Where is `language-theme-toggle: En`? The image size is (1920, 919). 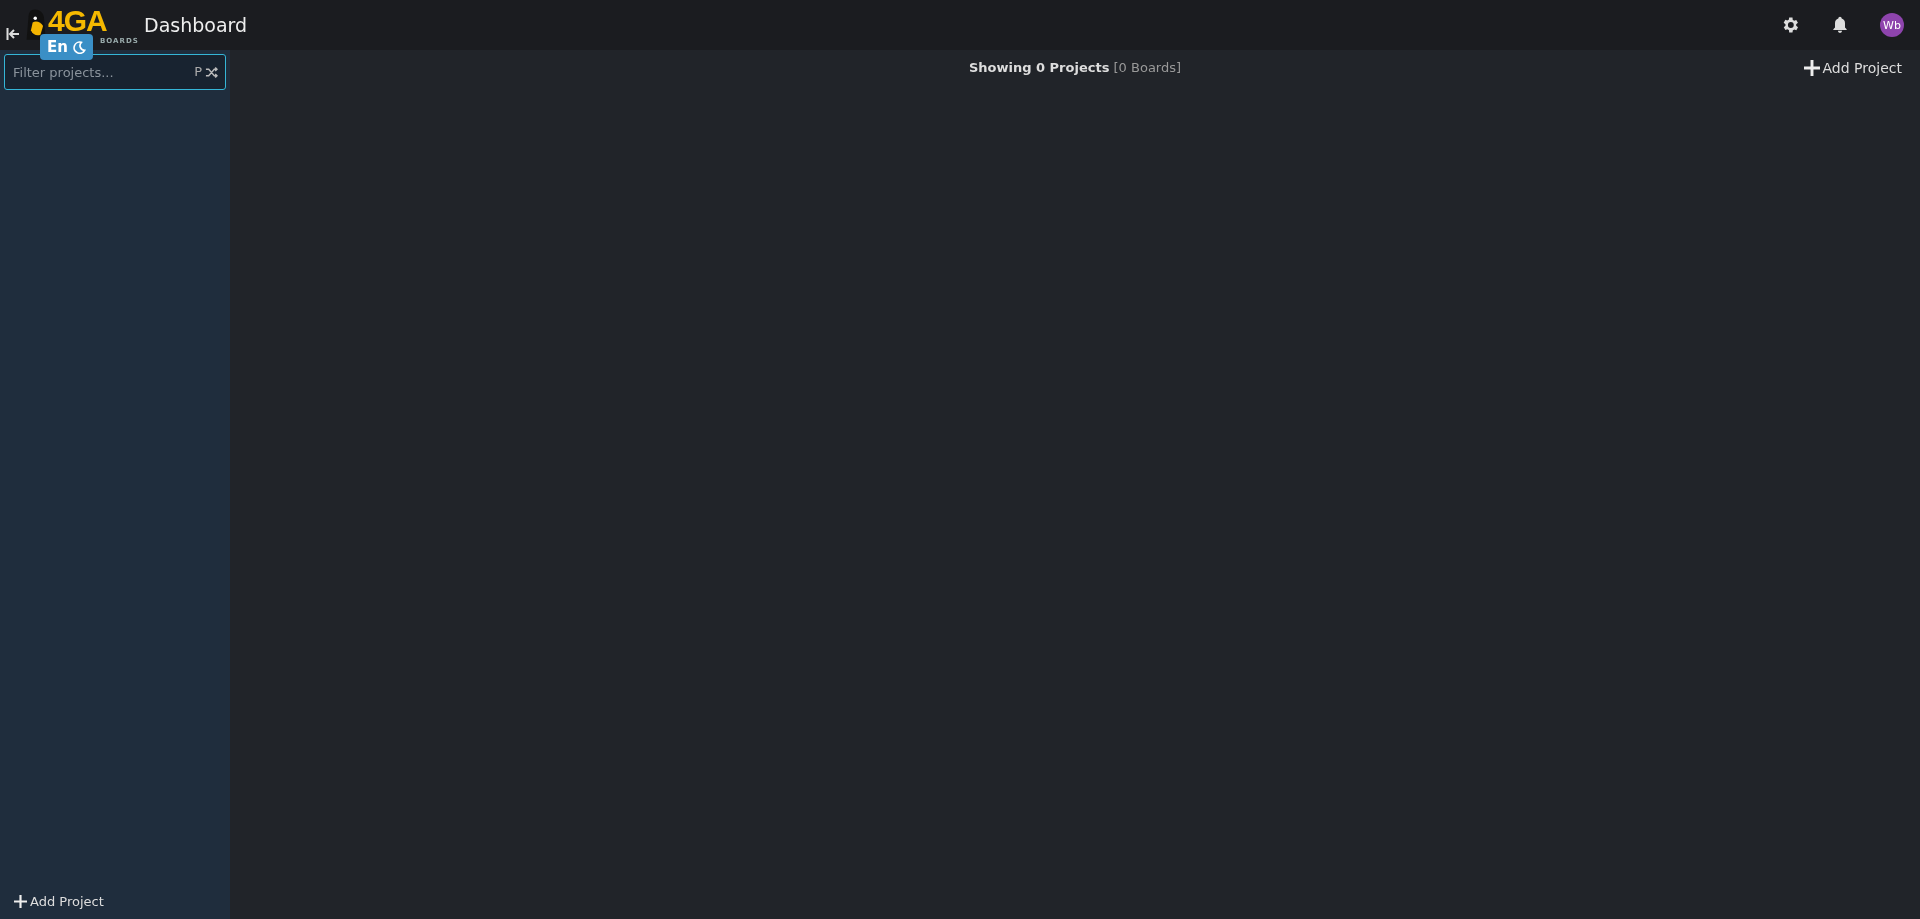
language-theme-toggle: En is located at coordinates (66, 47).